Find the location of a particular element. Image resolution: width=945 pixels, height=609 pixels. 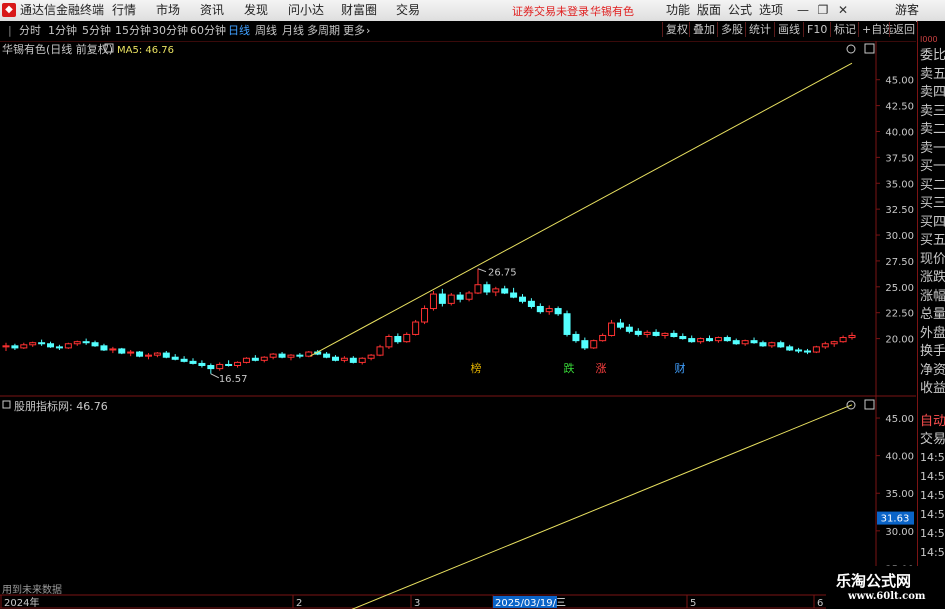

event-marker-3: 涨 is located at coordinates (601, 368).